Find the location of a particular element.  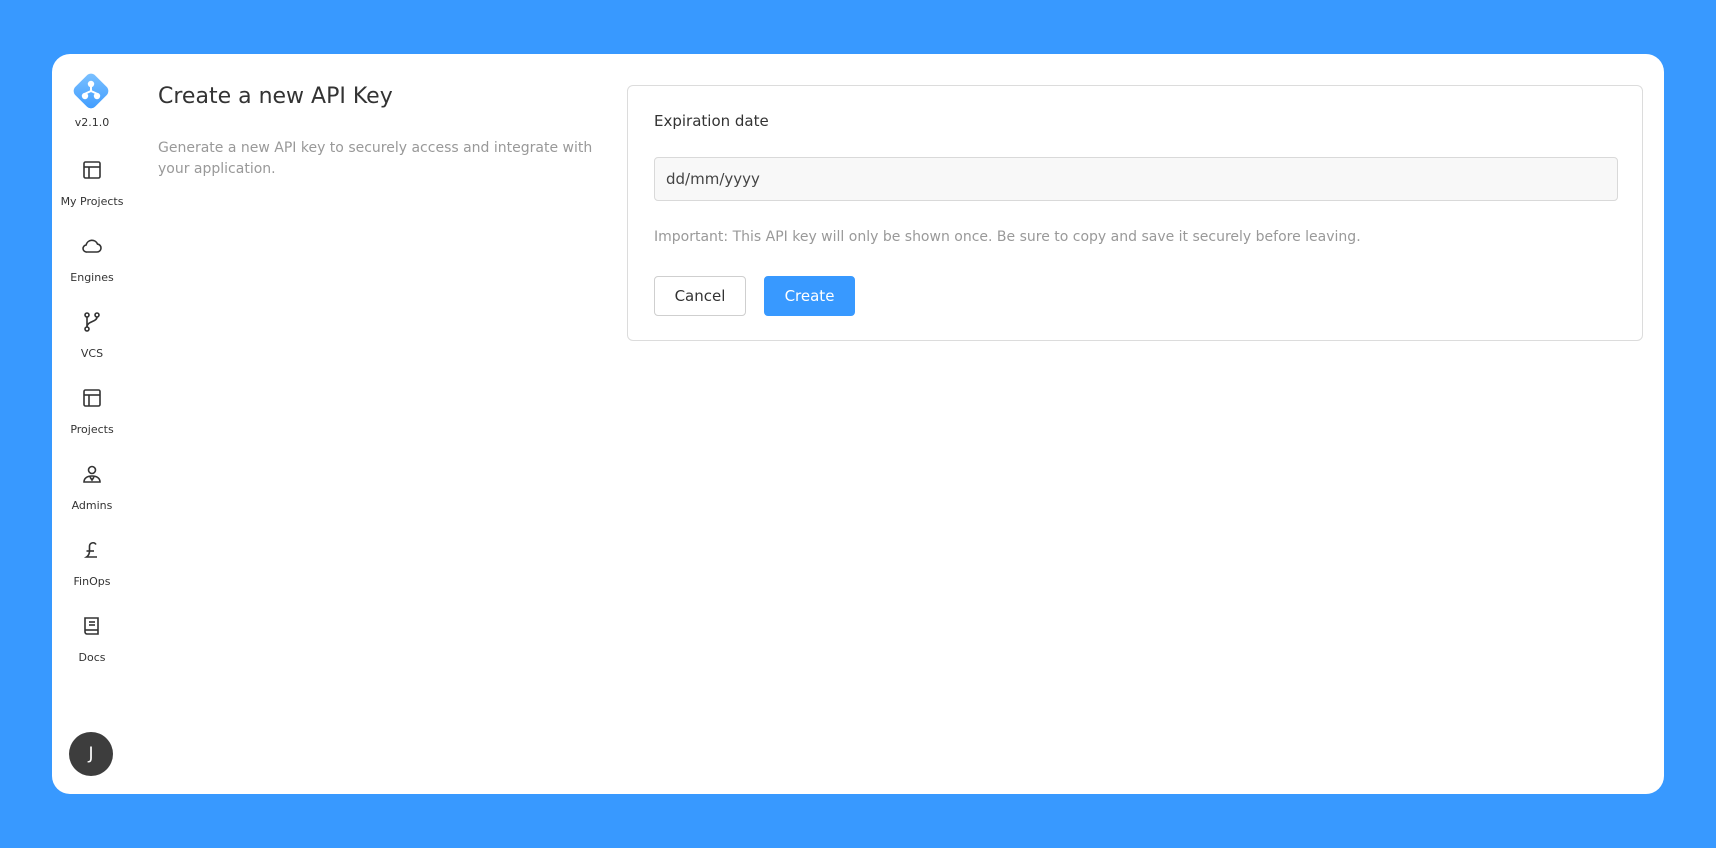

sidebar: v2.1.0 My Projects Engines VCS Projects is located at coordinates (92, 424).